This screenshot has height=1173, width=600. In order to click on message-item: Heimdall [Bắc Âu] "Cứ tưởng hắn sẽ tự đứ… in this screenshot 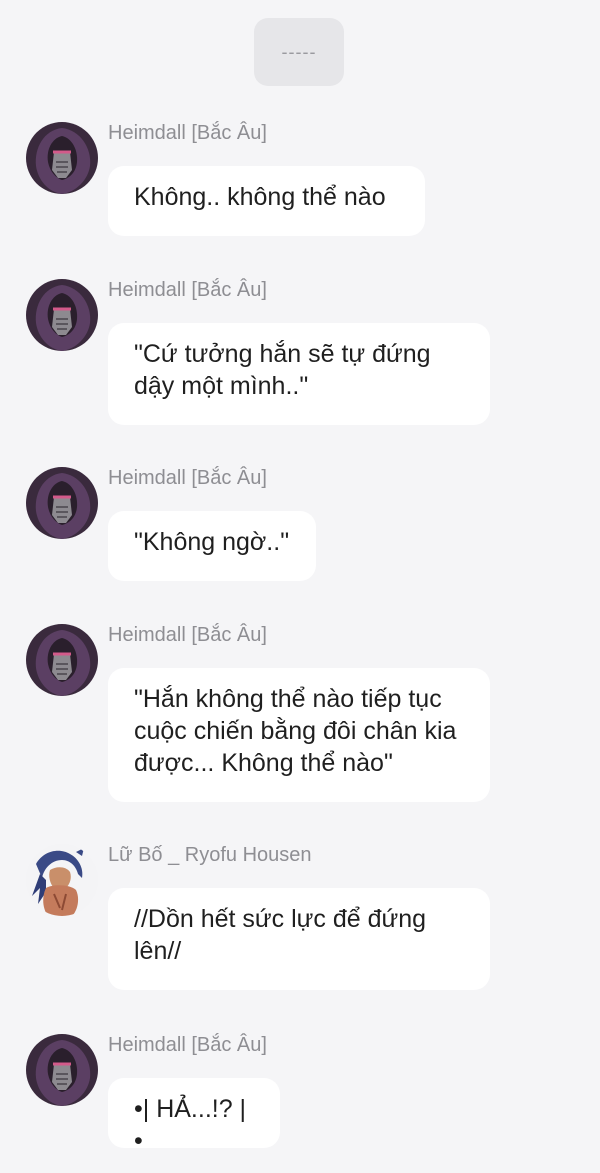, I will do `click(300, 354)`.